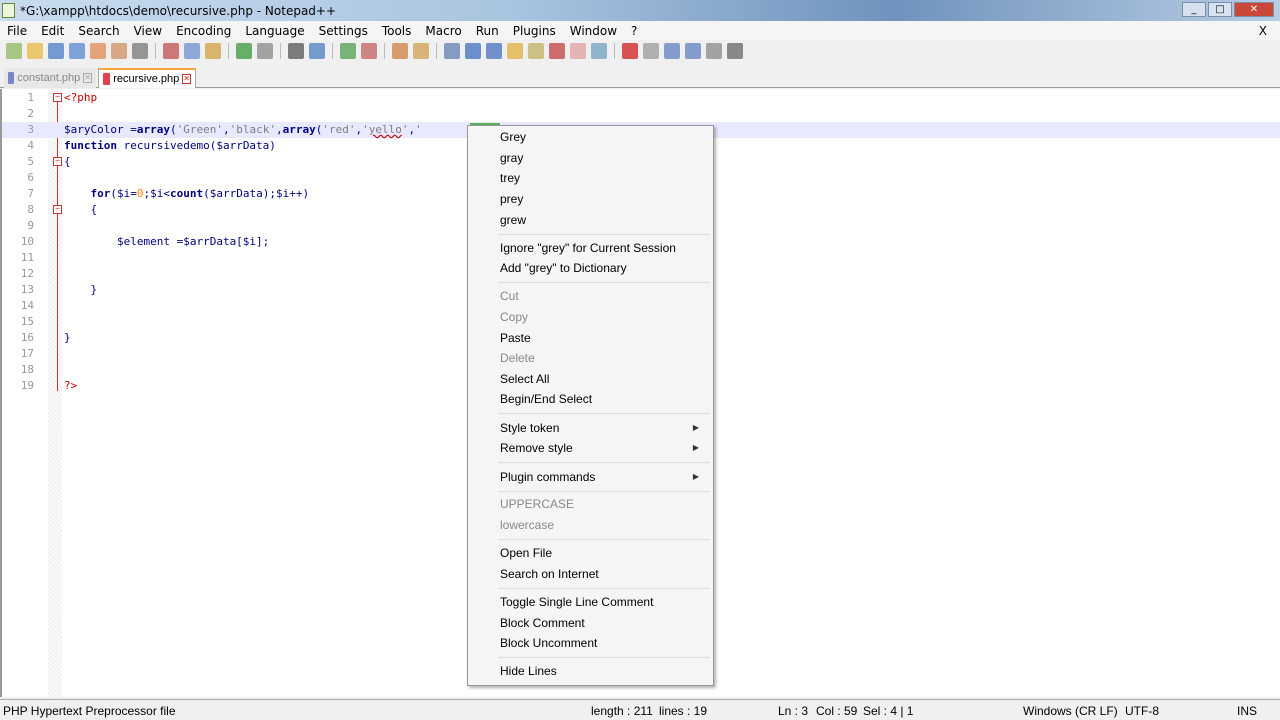 This screenshot has width=1280, height=720. Describe the element at coordinates (119, 51) in the screenshot. I see `close-all-icon` at that location.